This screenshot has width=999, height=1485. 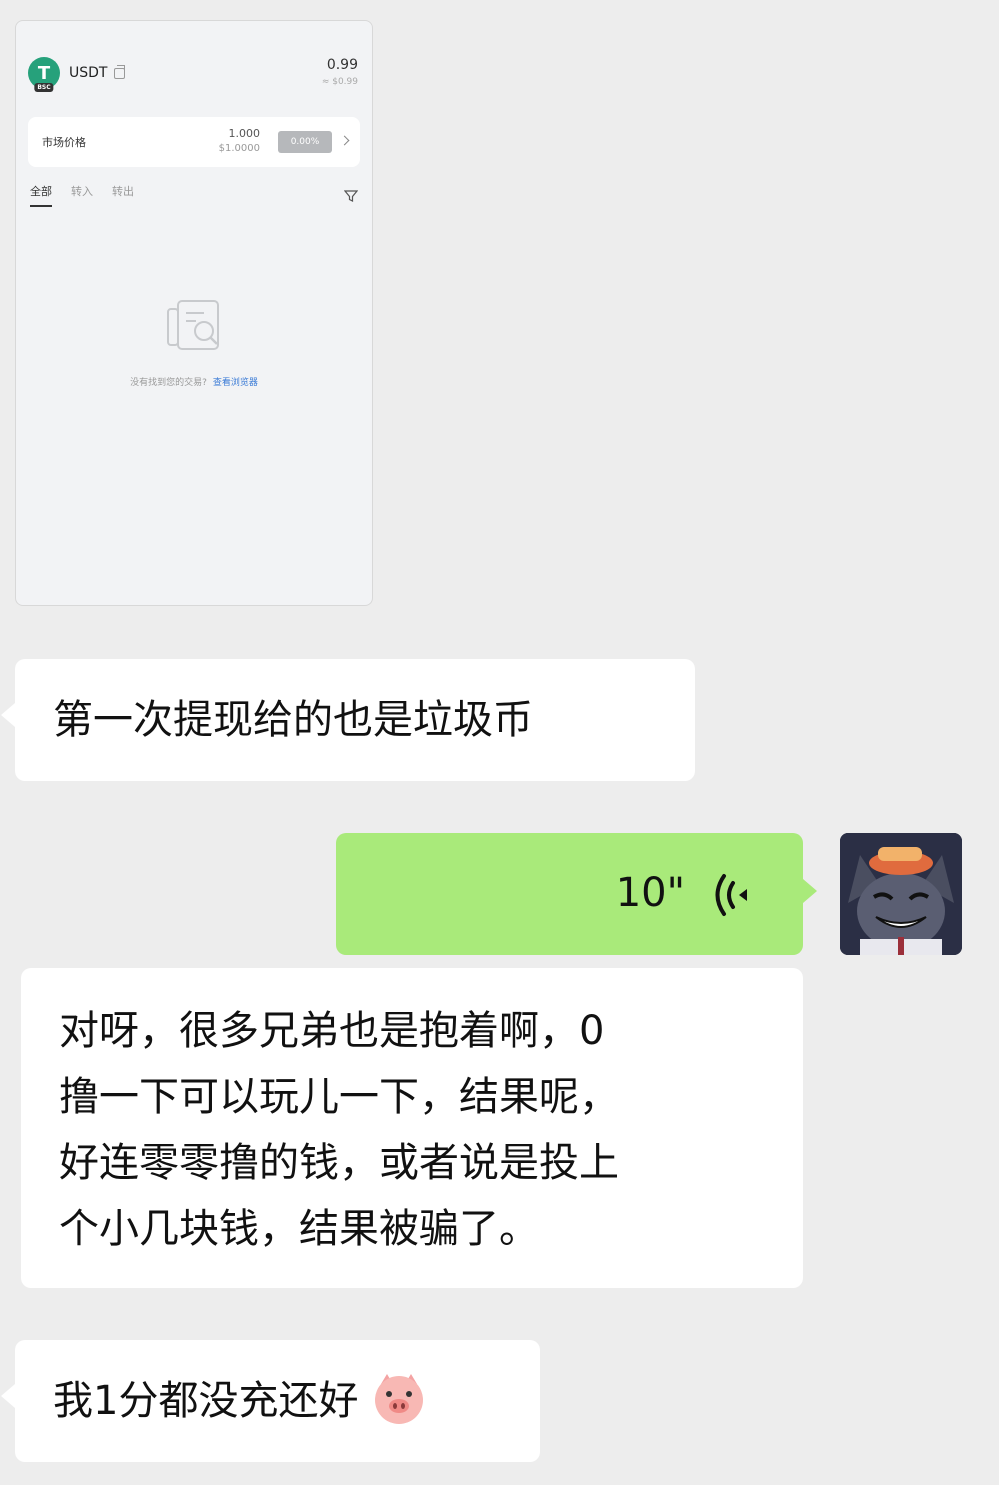 I want to click on avatar, so click(x=901, y=894).